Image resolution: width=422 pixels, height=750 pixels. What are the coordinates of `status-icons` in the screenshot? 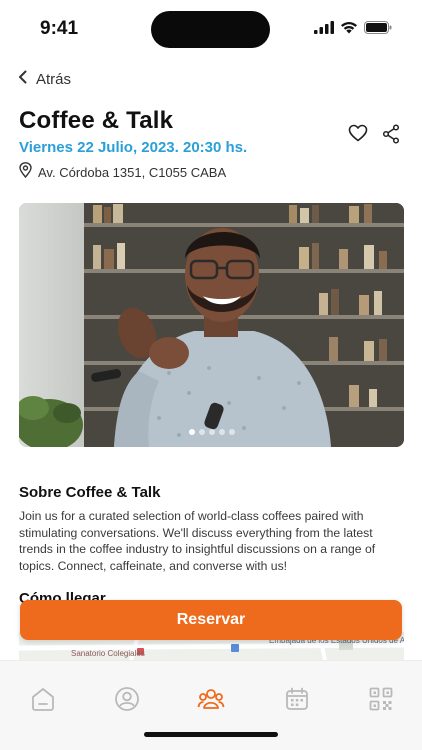 It's located at (353, 30).